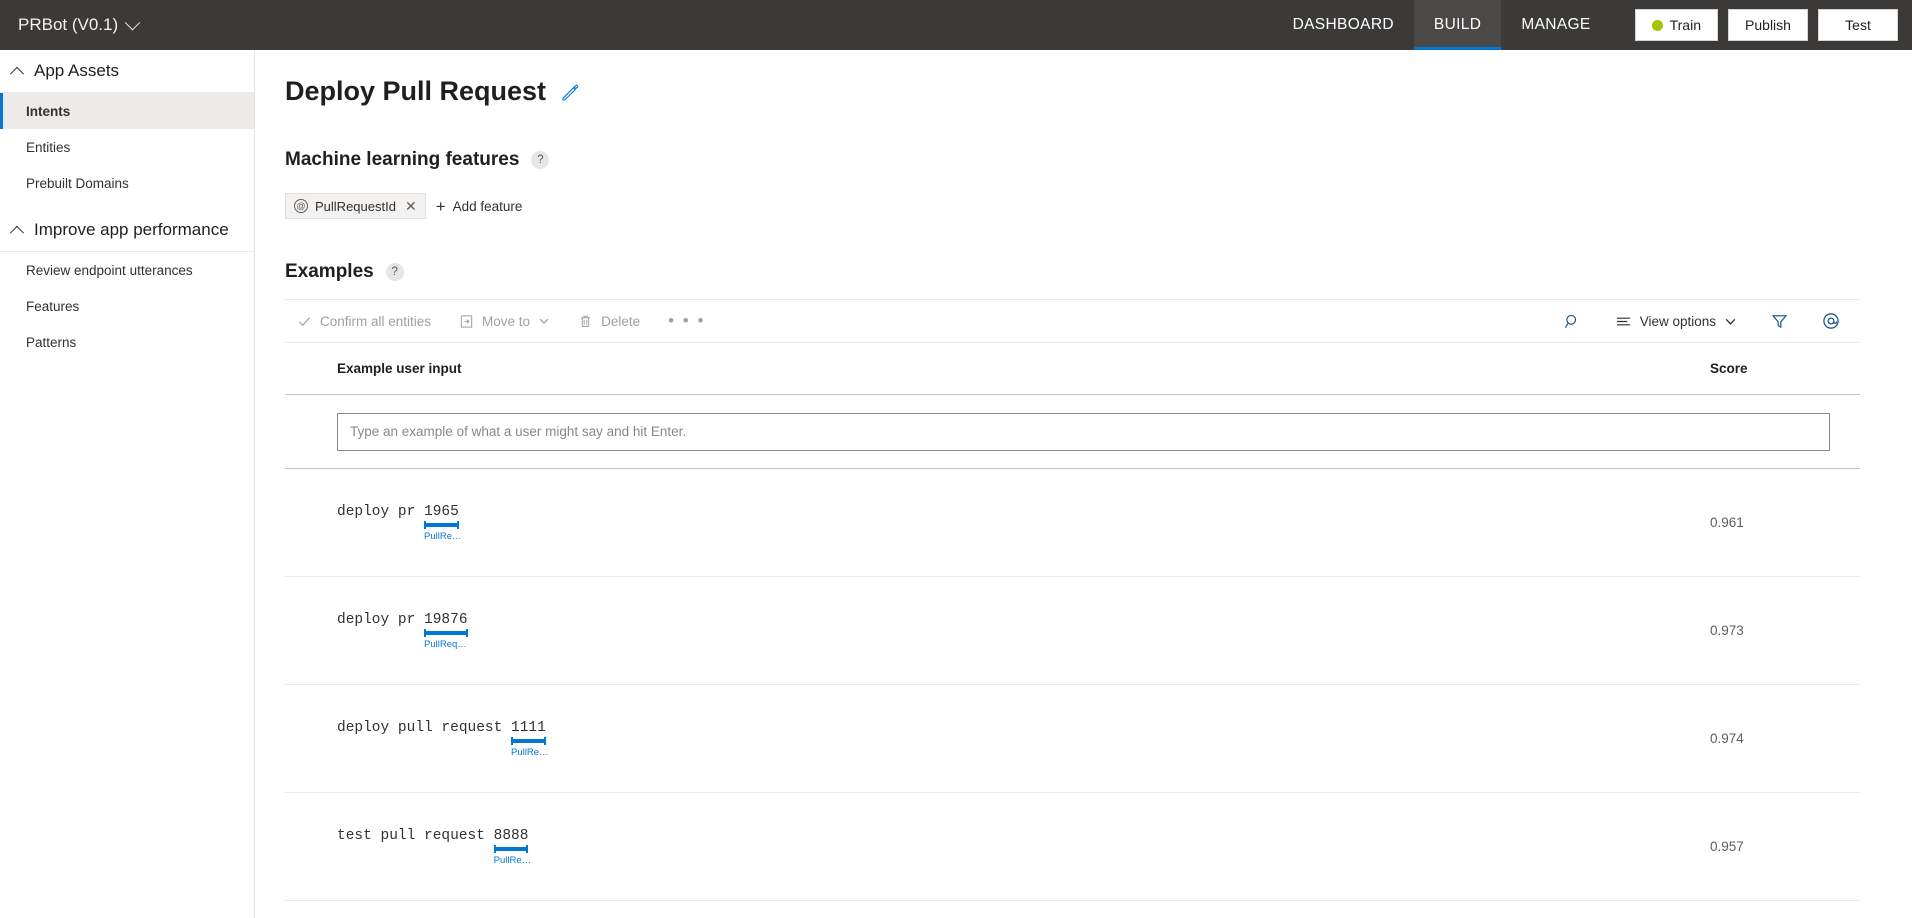 The height and width of the screenshot is (918, 1912). Describe the element at coordinates (570, 92) in the screenshot. I see `pencil-icon` at that location.